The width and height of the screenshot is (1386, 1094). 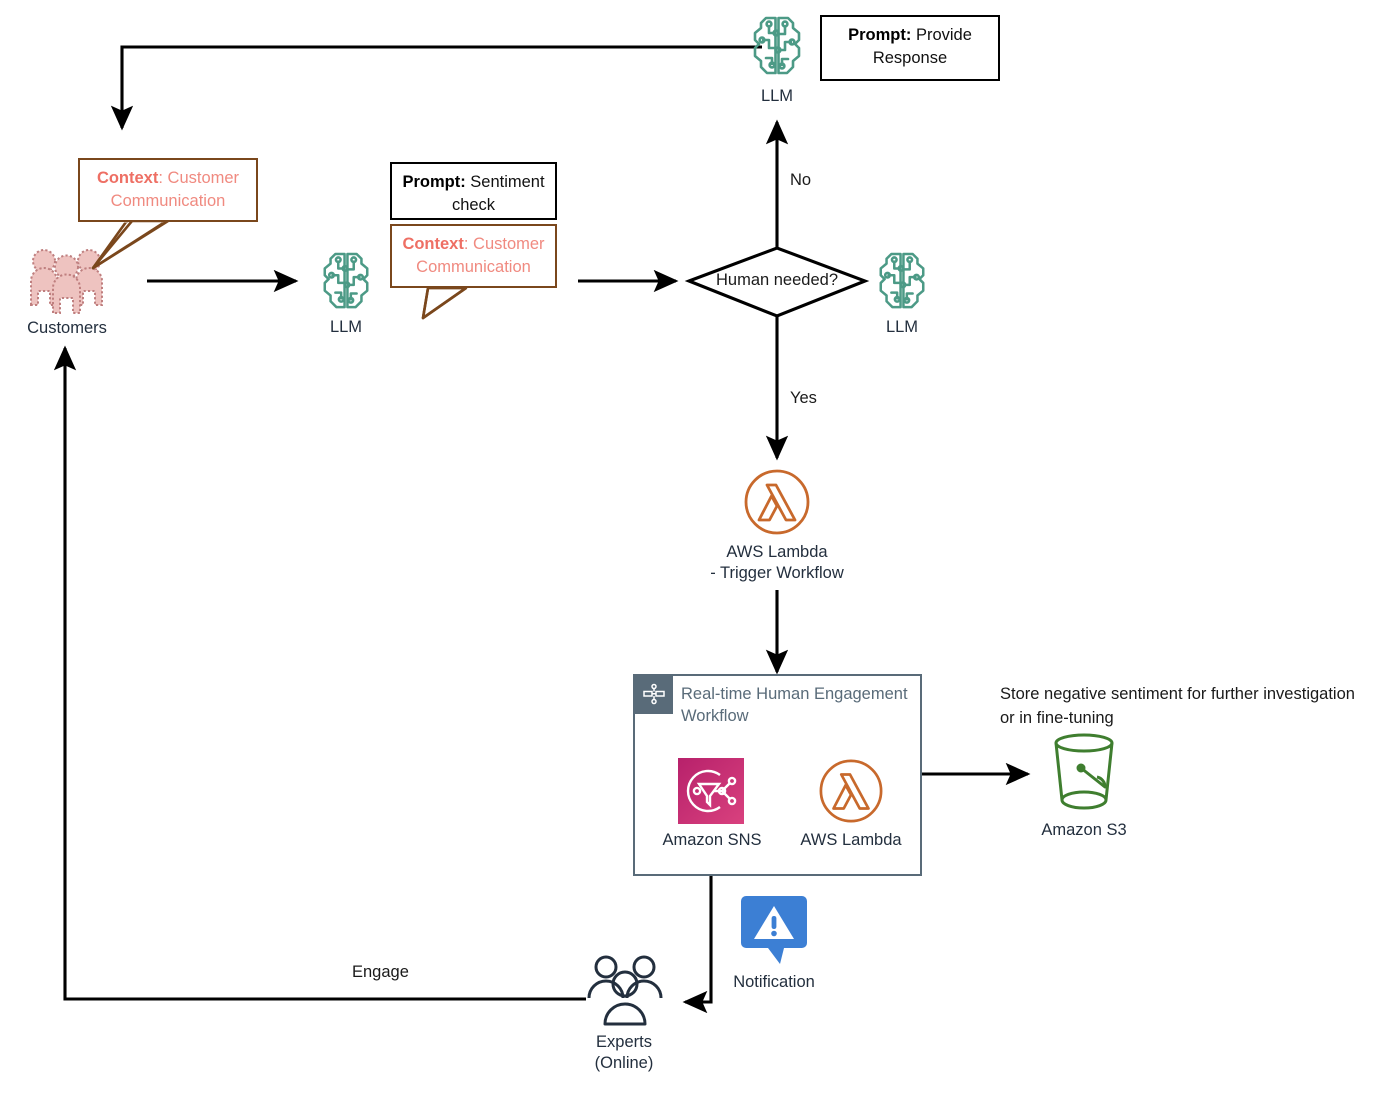 What do you see at coordinates (910, 48) in the screenshot?
I see `callout-response-prompt: Prompt: Provide Response` at bounding box center [910, 48].